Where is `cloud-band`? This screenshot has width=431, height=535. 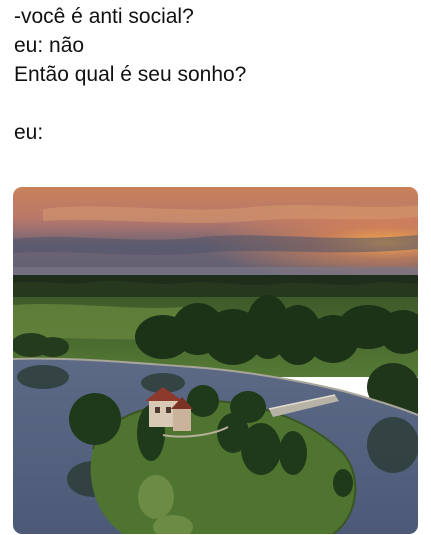
cloud-band is located at coordinates (215, 245).